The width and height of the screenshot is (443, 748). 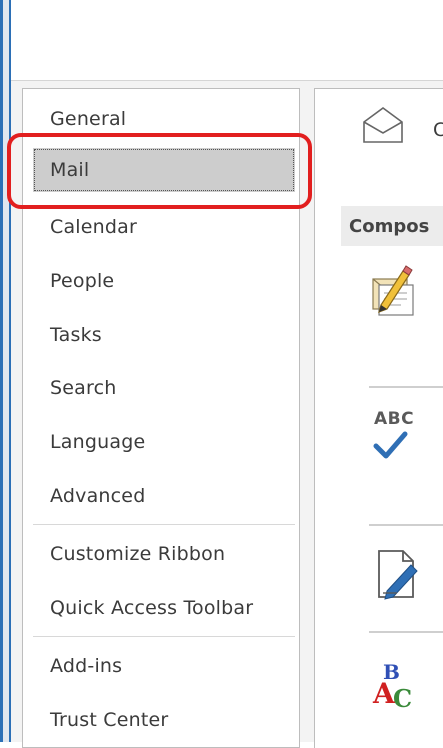 I want to click on nav-item-label: Trust Center, so click(x=109, y=720).